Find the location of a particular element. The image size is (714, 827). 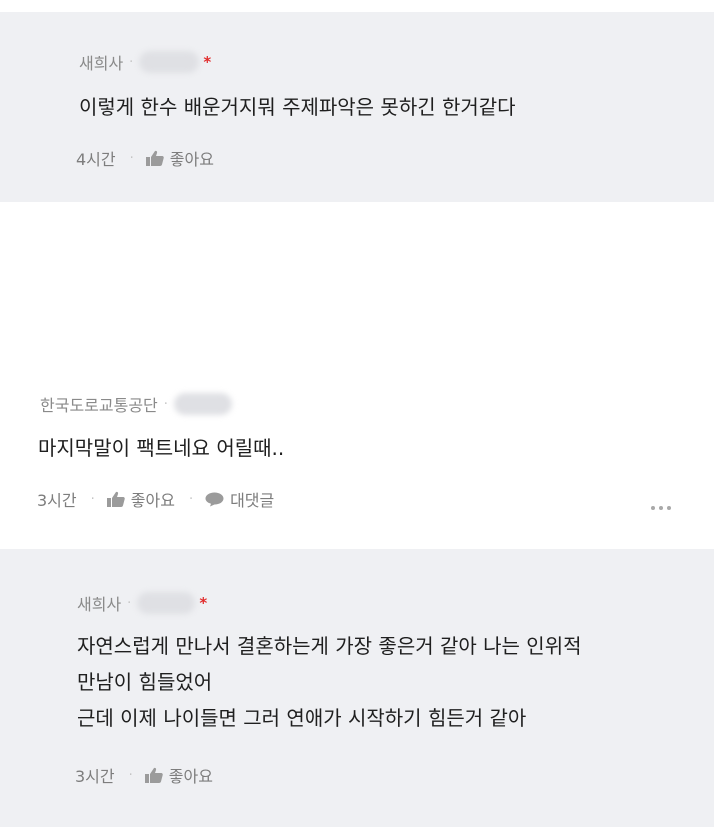

comment-header: 한국도로교통공단 · is located at coordinates (136, 404).